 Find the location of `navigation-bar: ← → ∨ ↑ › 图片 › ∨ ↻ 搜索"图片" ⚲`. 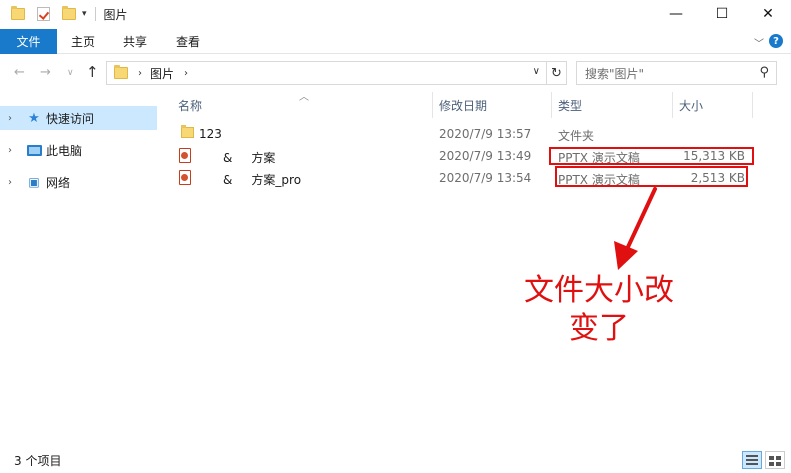

navigation-bar: ← → ∨ ↑ › 图片 › ∨ ↻ 搜索"图片" ⚲ is located at coordinates (395, 73).